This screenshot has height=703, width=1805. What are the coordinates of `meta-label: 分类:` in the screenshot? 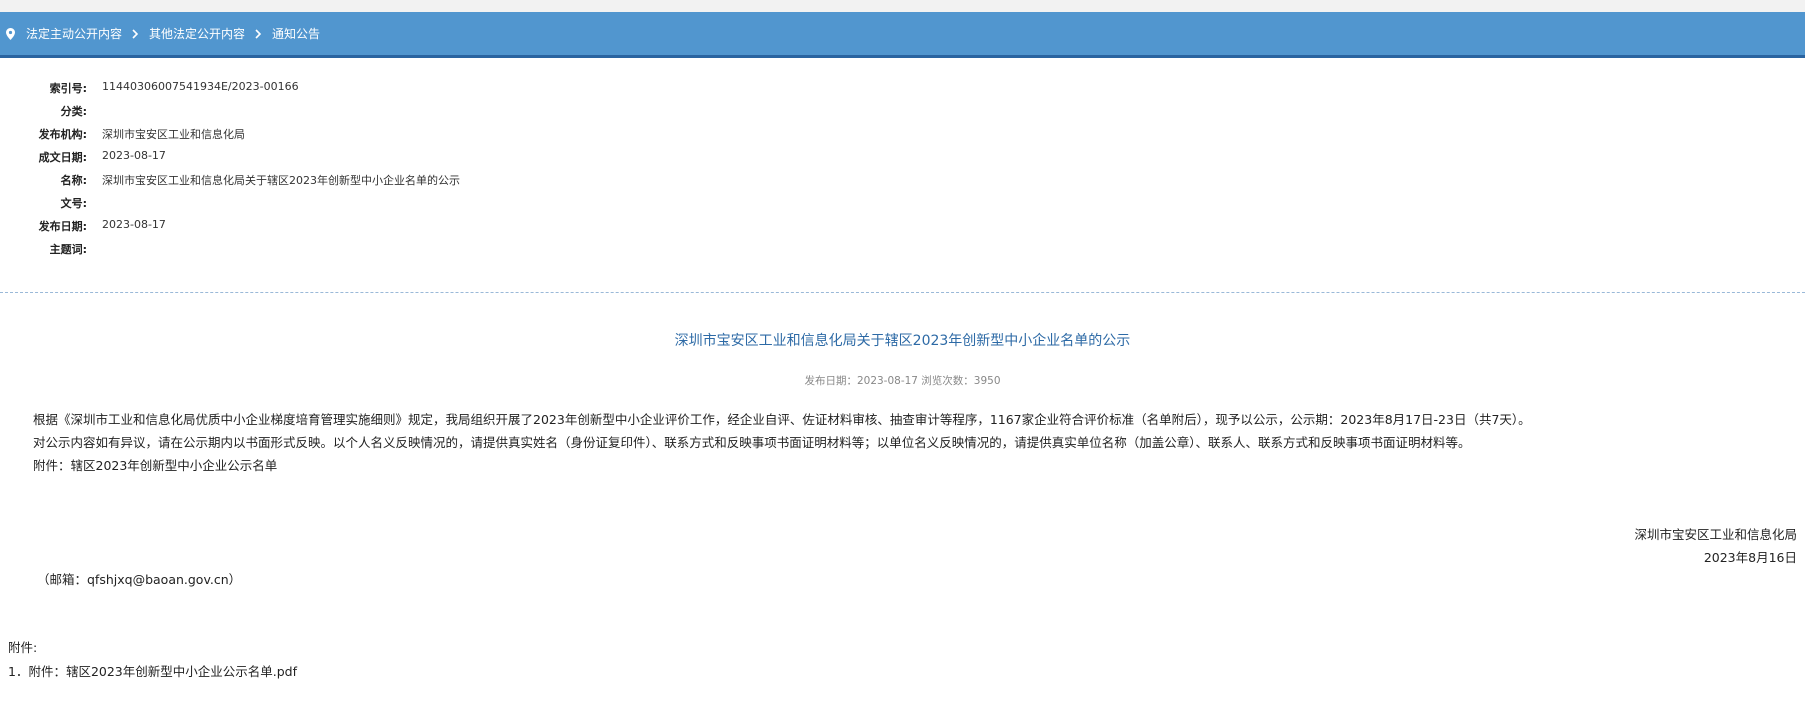 It's located at (73, 111).